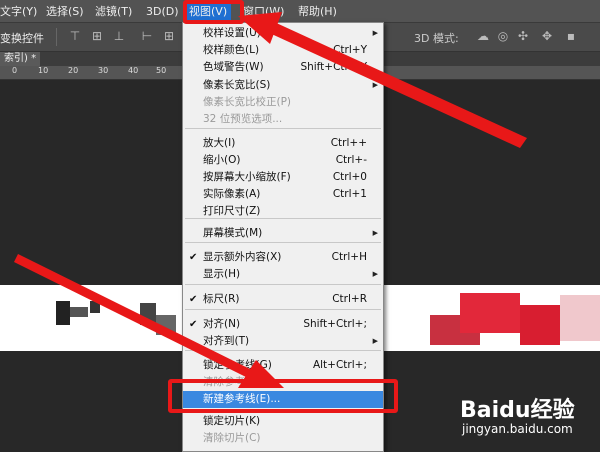 The width and height of the screenshot is (600, 452). Describe the element at coordinates (247, 102) in the screenshot. I see `menu-item-label: 像素长宽比校正(P)` at that location.